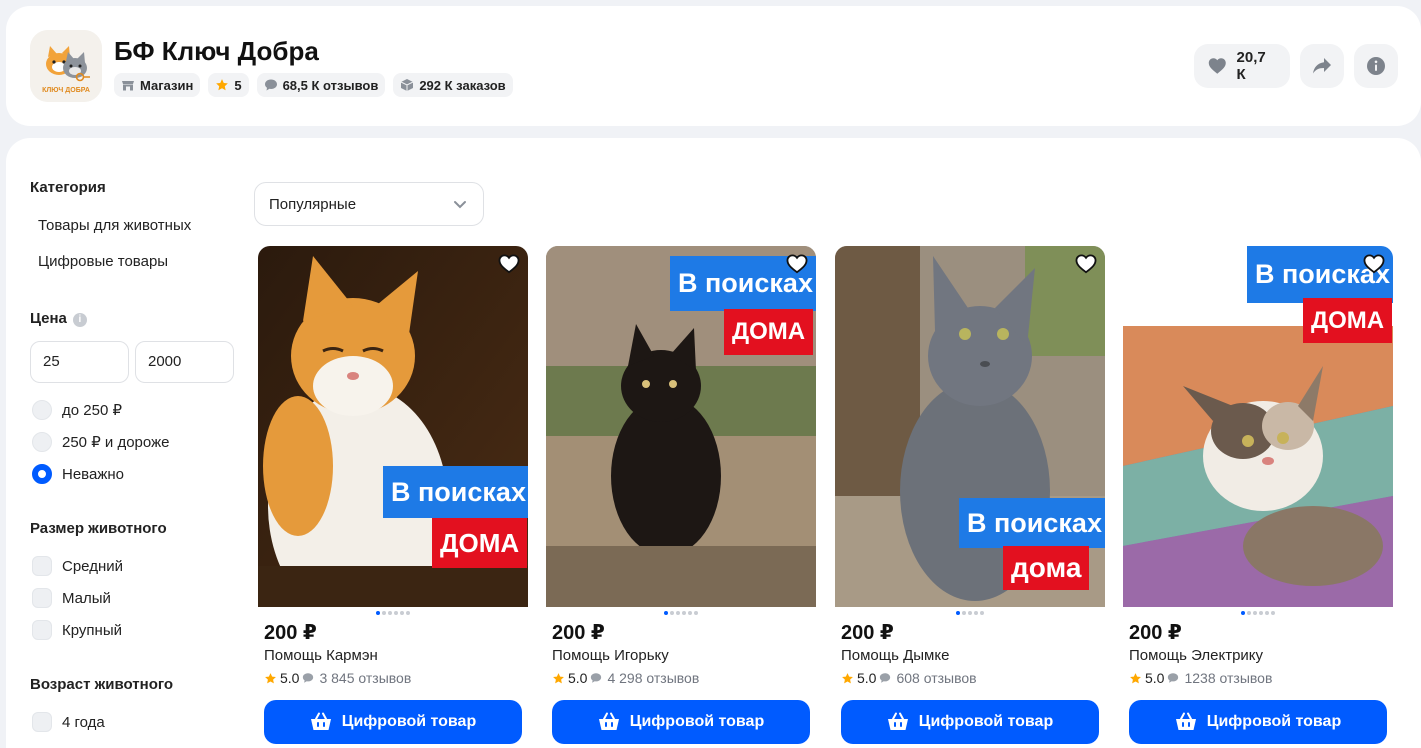  What do you see at coordinates (1046, 568) in the screenshot?
I see `banner-line-2: дома` at bounding box center [1046, 568].